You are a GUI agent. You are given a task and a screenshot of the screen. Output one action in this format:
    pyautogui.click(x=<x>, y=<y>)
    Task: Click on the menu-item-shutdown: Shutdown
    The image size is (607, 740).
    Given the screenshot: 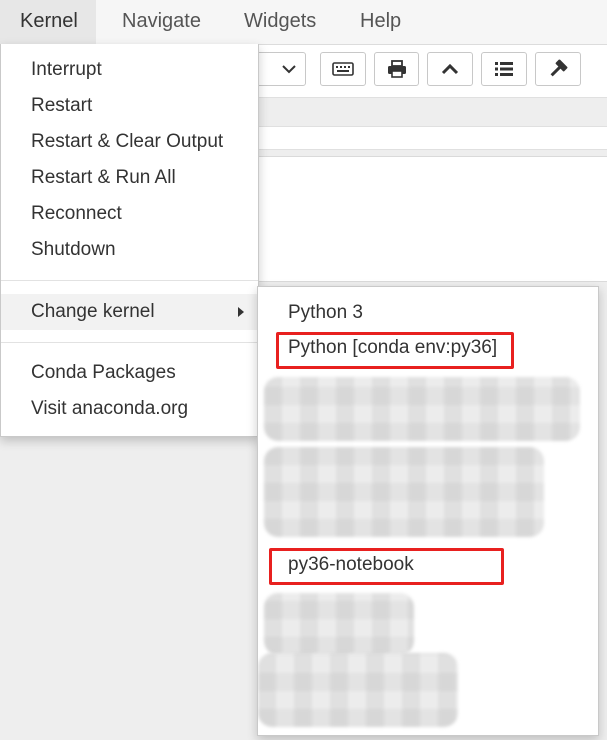 What is the action you would take?
    pyautogui.click(x=129, y=250)
    